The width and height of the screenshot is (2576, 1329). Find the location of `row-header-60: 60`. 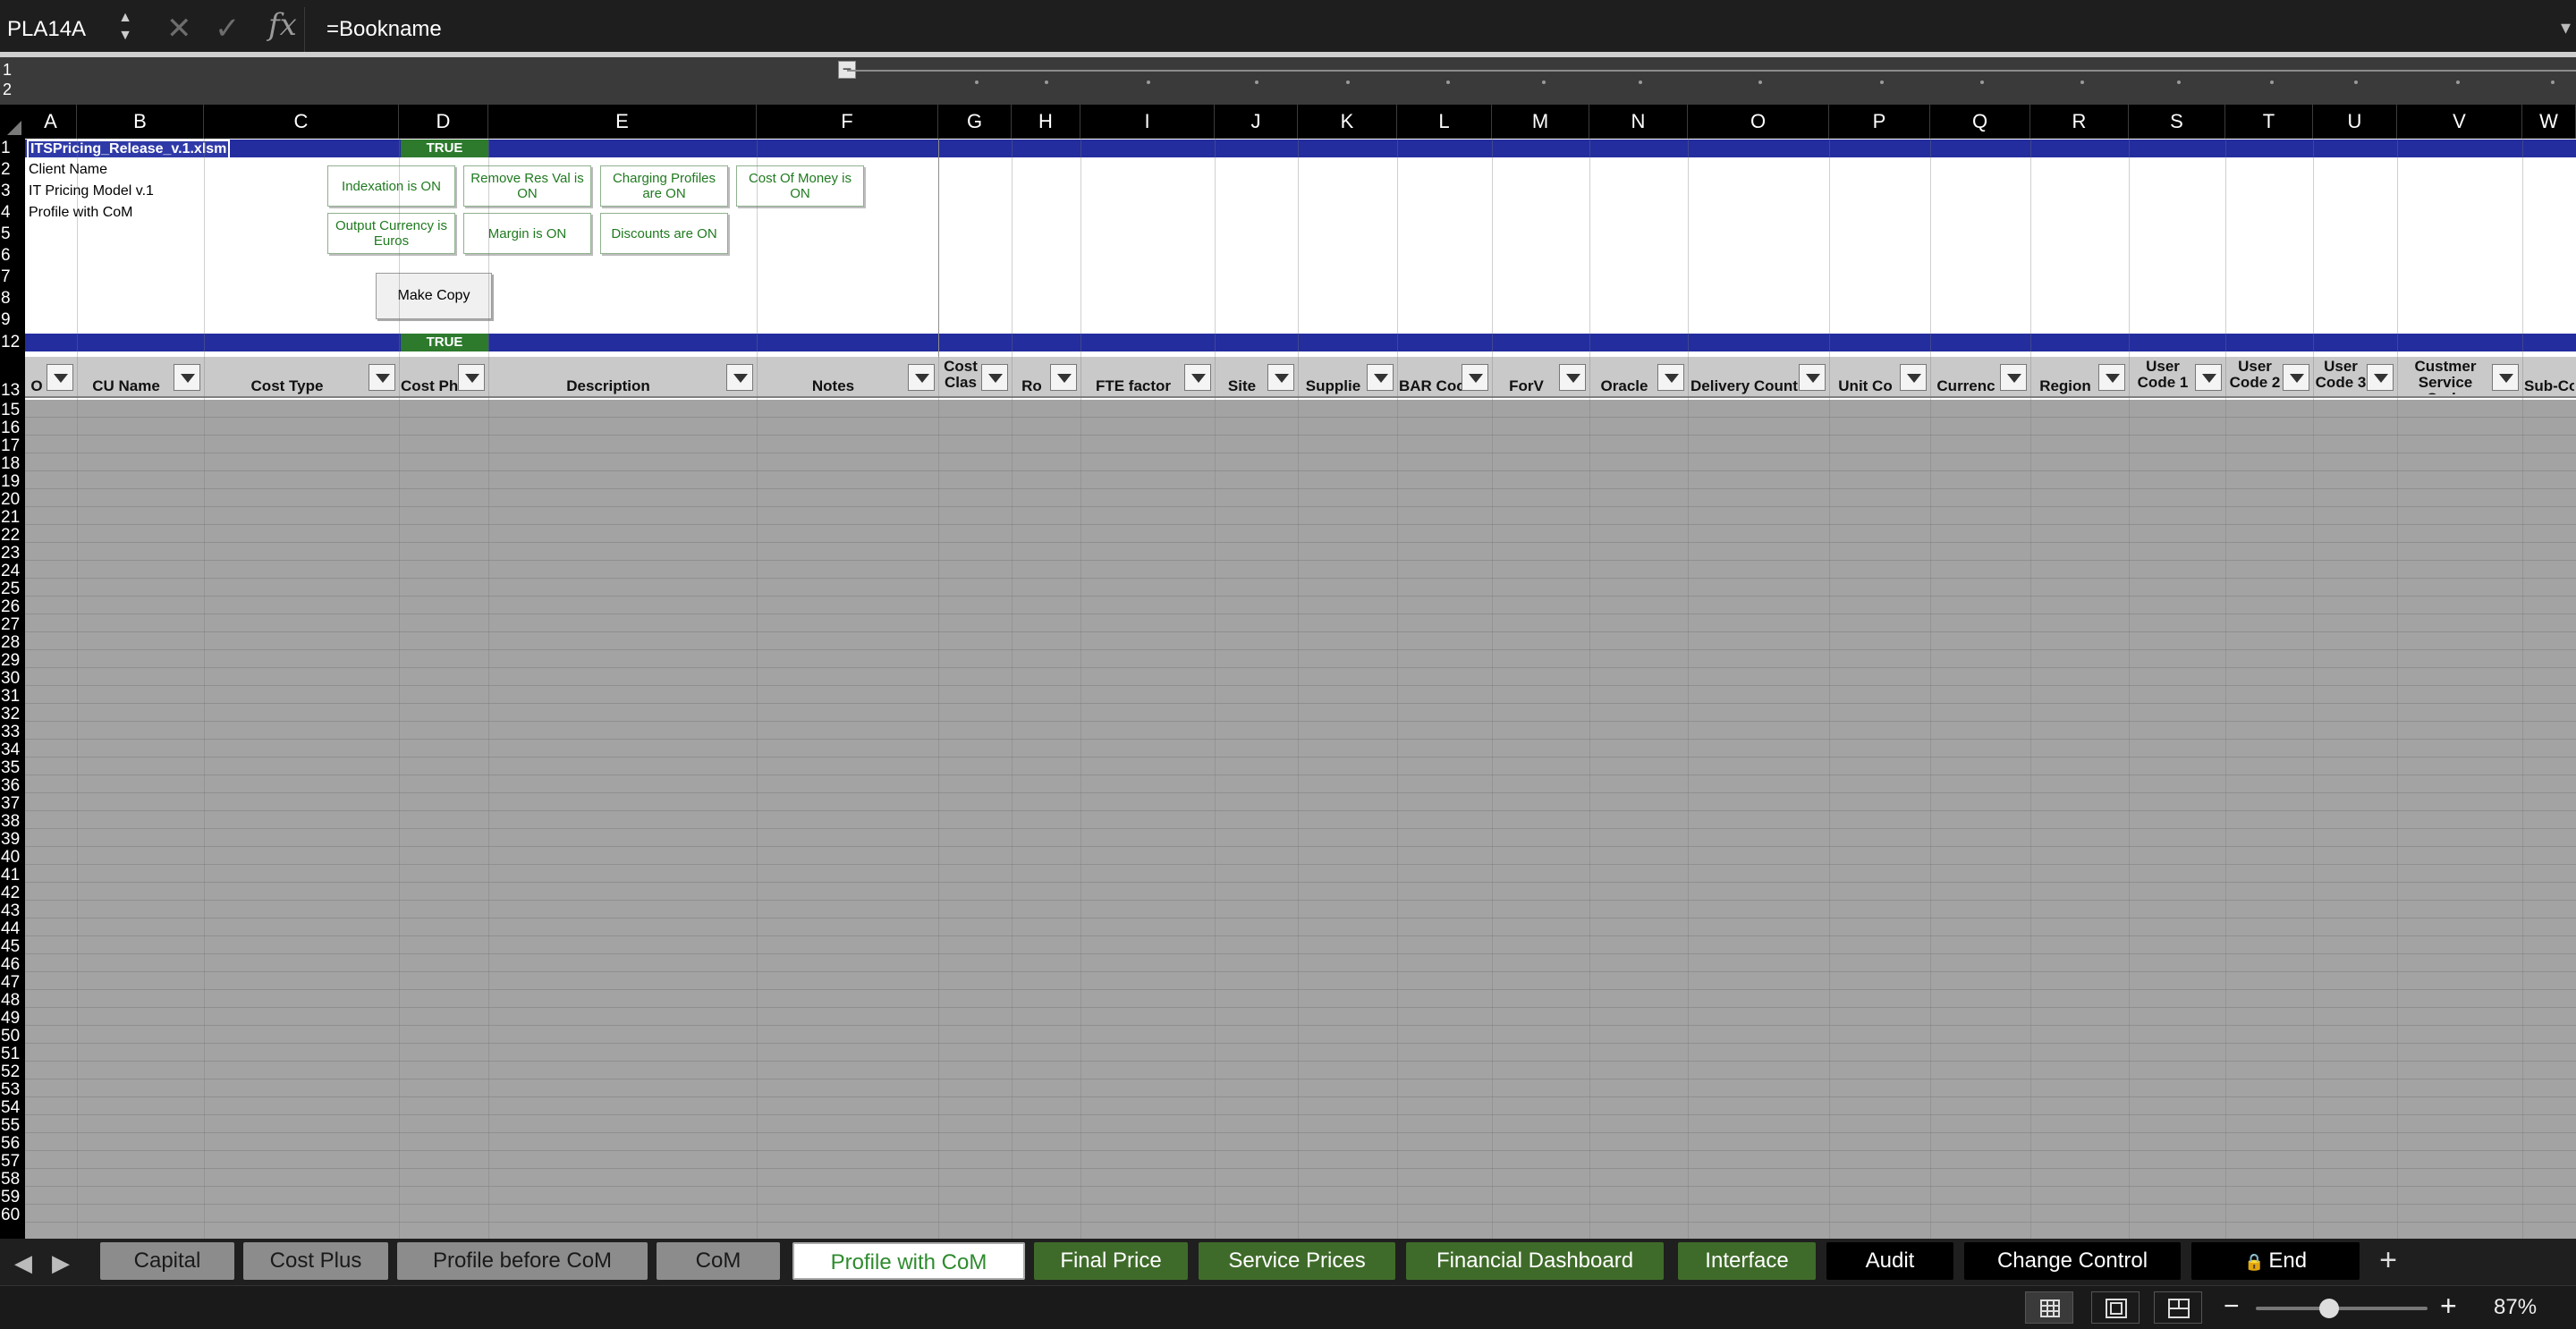

row-header-60: 60 is located at coordinates (12, 1215).